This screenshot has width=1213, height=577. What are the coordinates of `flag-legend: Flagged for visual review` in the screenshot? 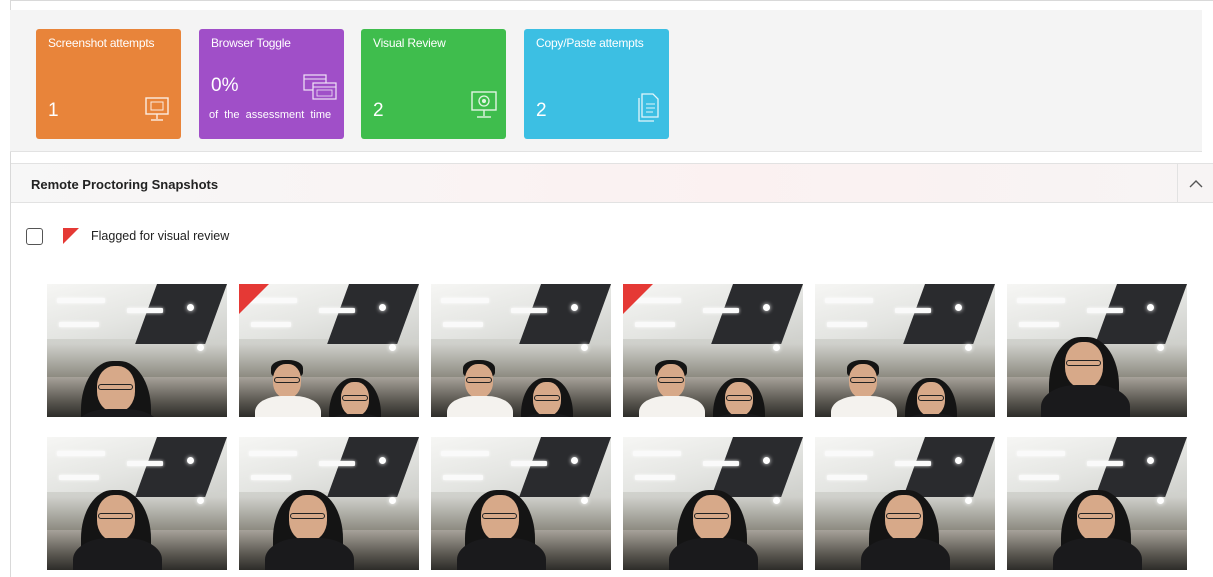 It's located at (127, 236).